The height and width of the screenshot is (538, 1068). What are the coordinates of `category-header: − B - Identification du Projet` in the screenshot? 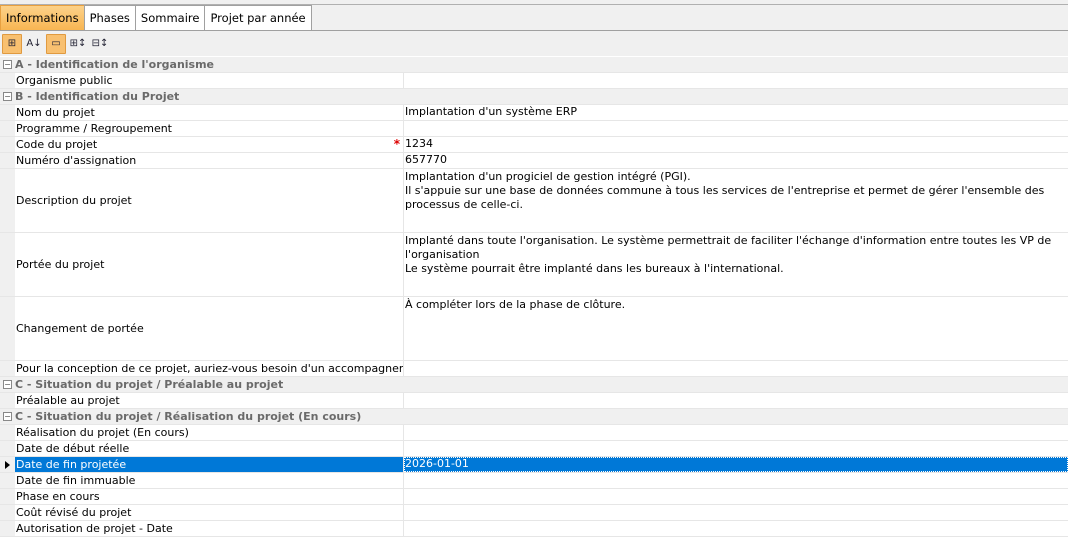 It's located at (534, 97).